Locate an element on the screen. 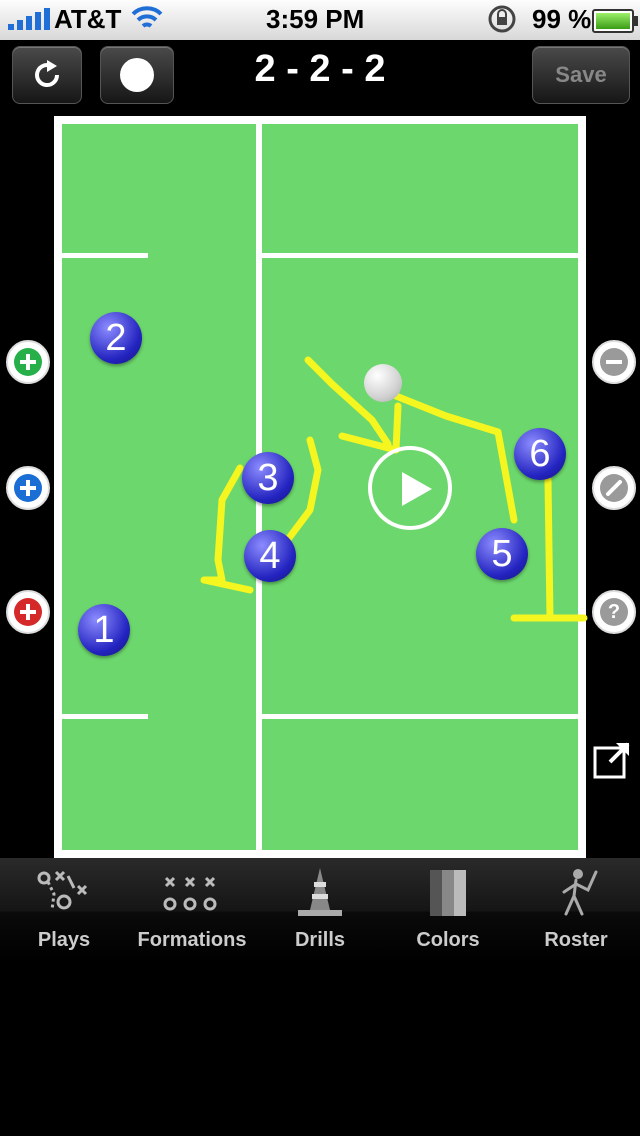  battery-icon is located at coordinates (615, 21).